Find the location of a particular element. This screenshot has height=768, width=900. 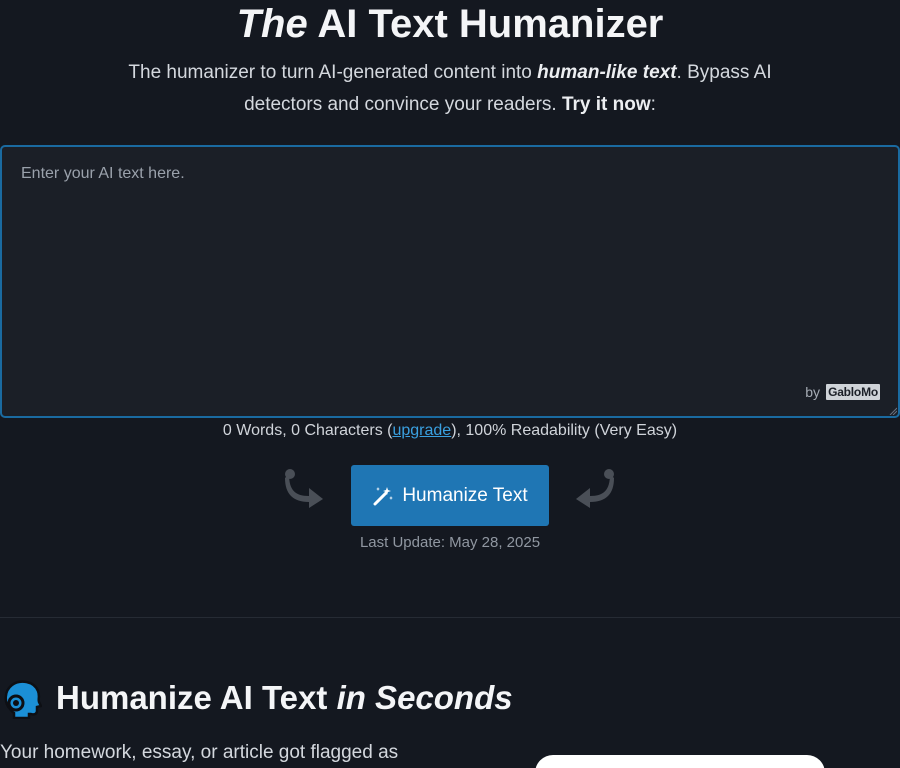

curved-arrow-right-icon is located at coordinates (304, 488).